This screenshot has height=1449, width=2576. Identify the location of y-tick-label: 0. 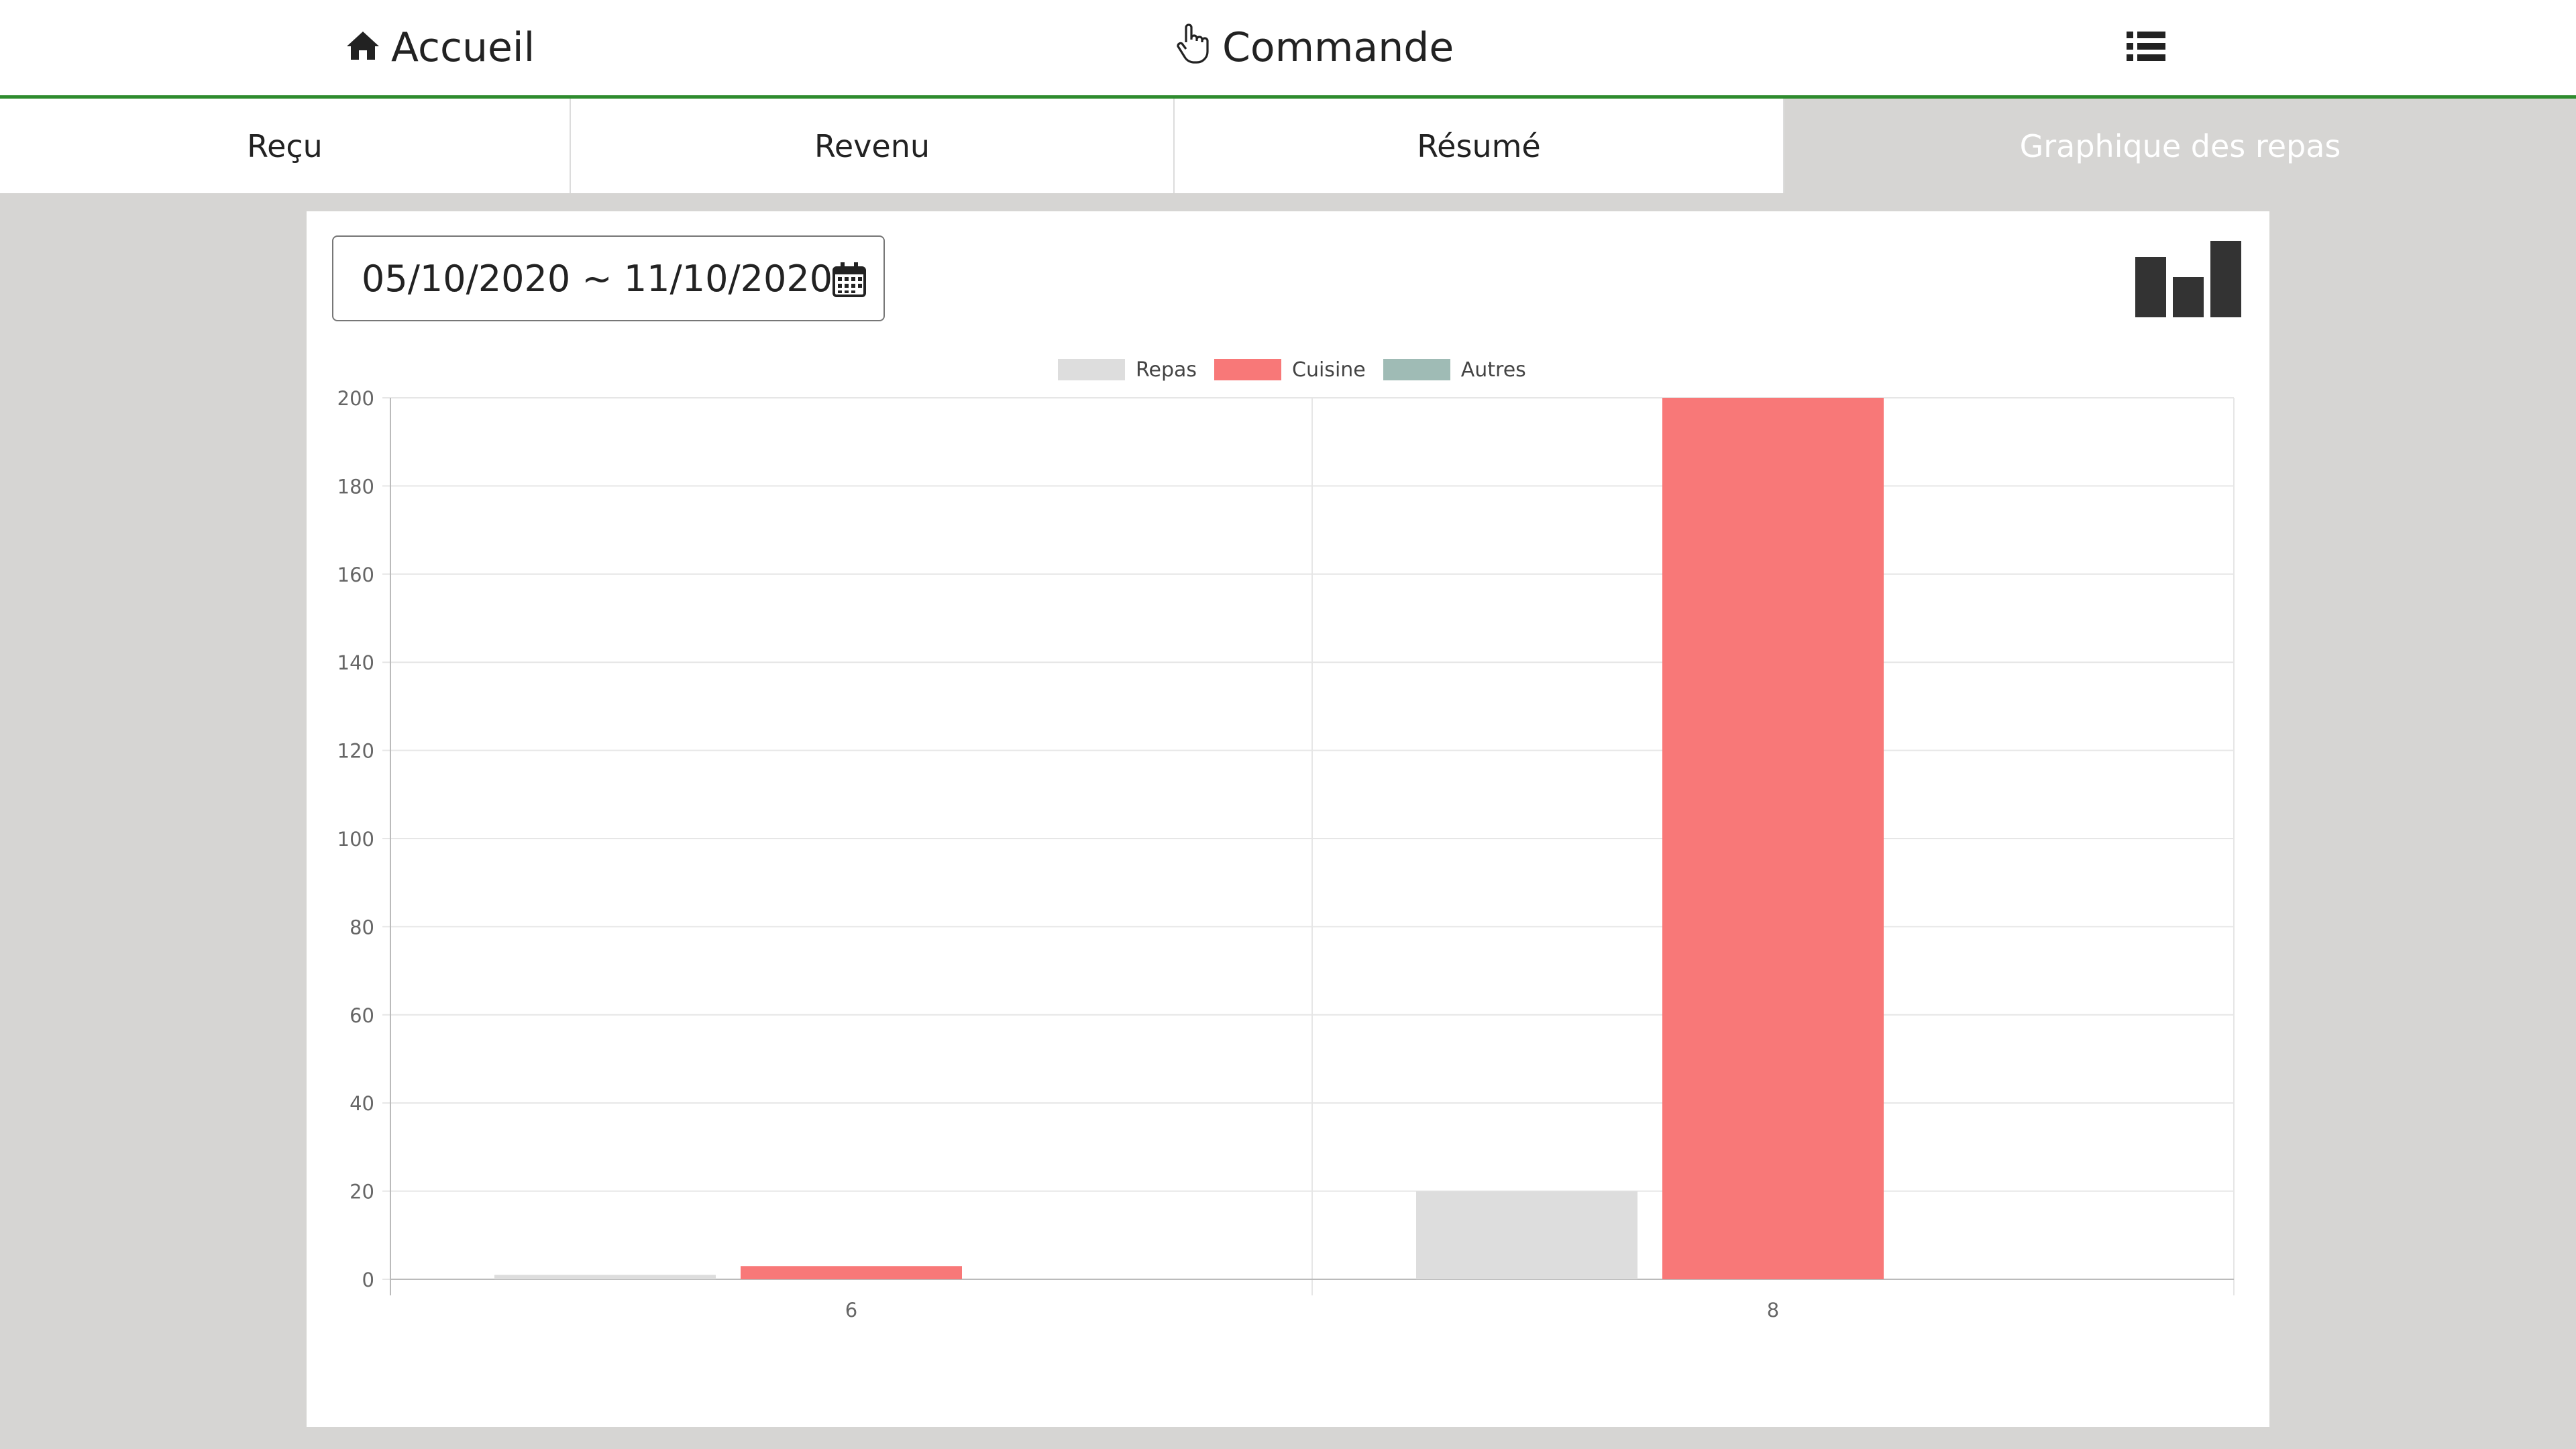
(368, 1280).